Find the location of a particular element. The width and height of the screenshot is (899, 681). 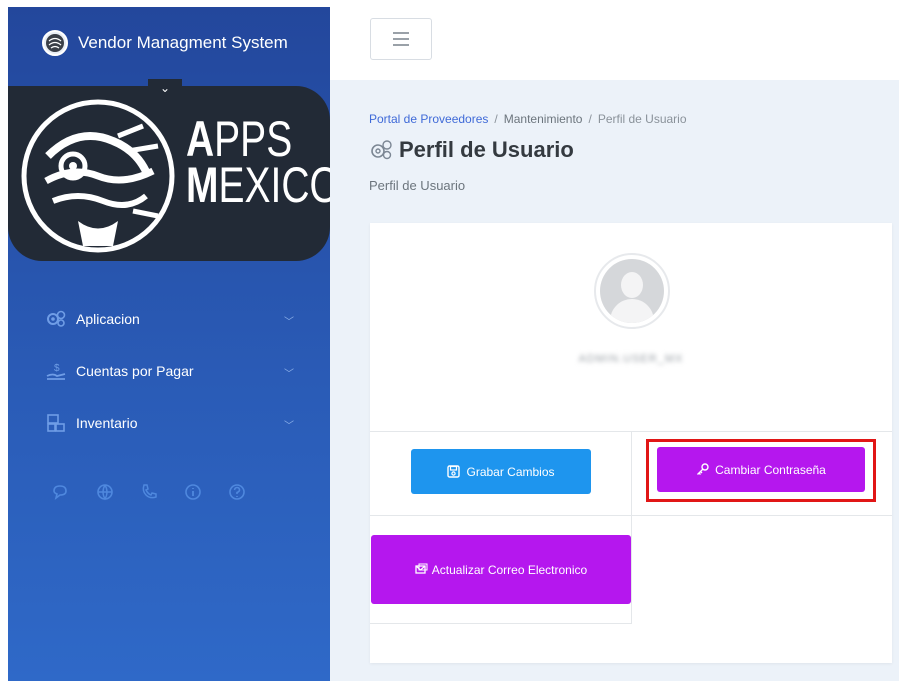

menu-toggle-button is located at coordinates (401, 39).